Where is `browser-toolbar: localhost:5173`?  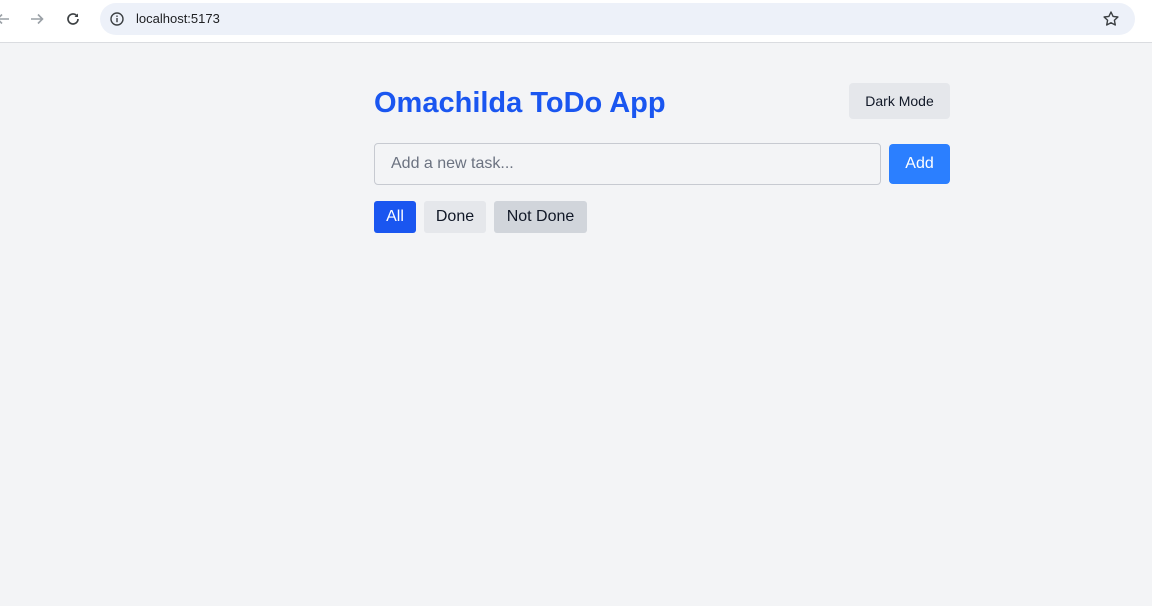 browser-toolbar: localhost:5173 is located at coordinates (576, 21).